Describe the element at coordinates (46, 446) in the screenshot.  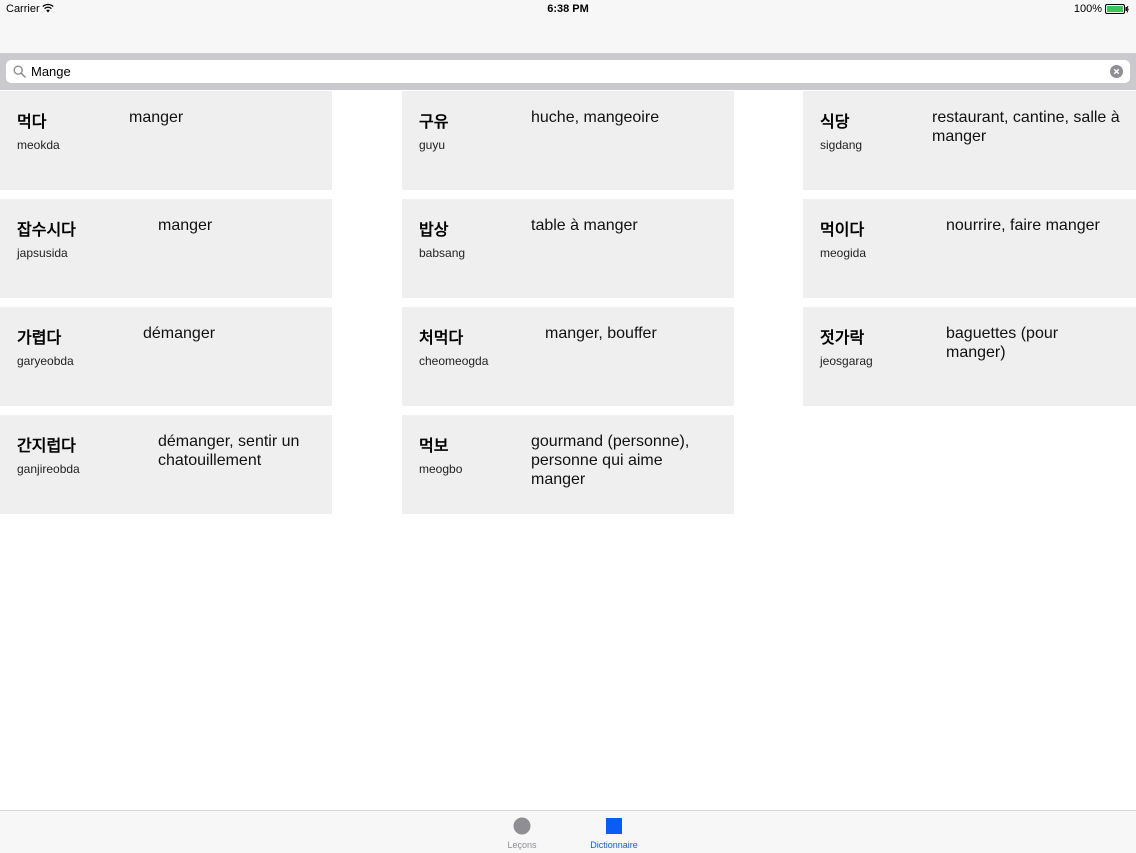
I see `korean-word: 간지럽다` at that location.